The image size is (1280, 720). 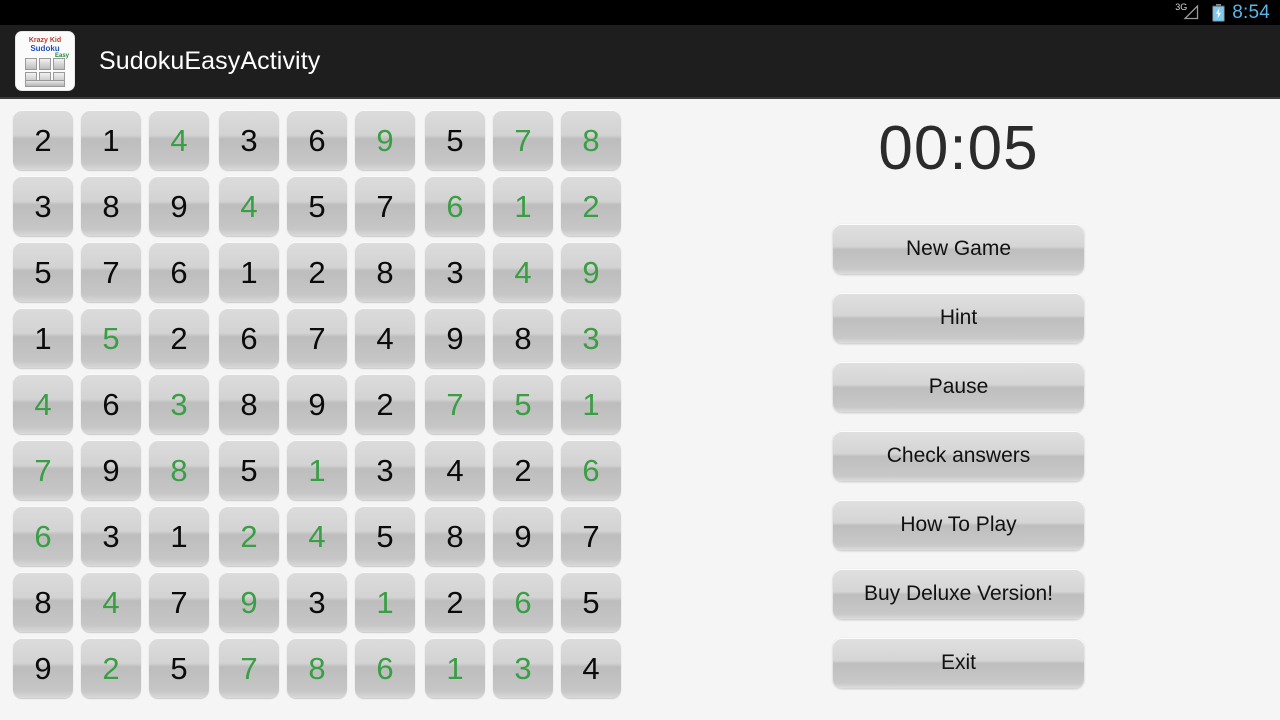 I want to click on action-bar: Krazy Kid Sudoku Easy SudokuEasyActivity, so click(x=640, y=62).